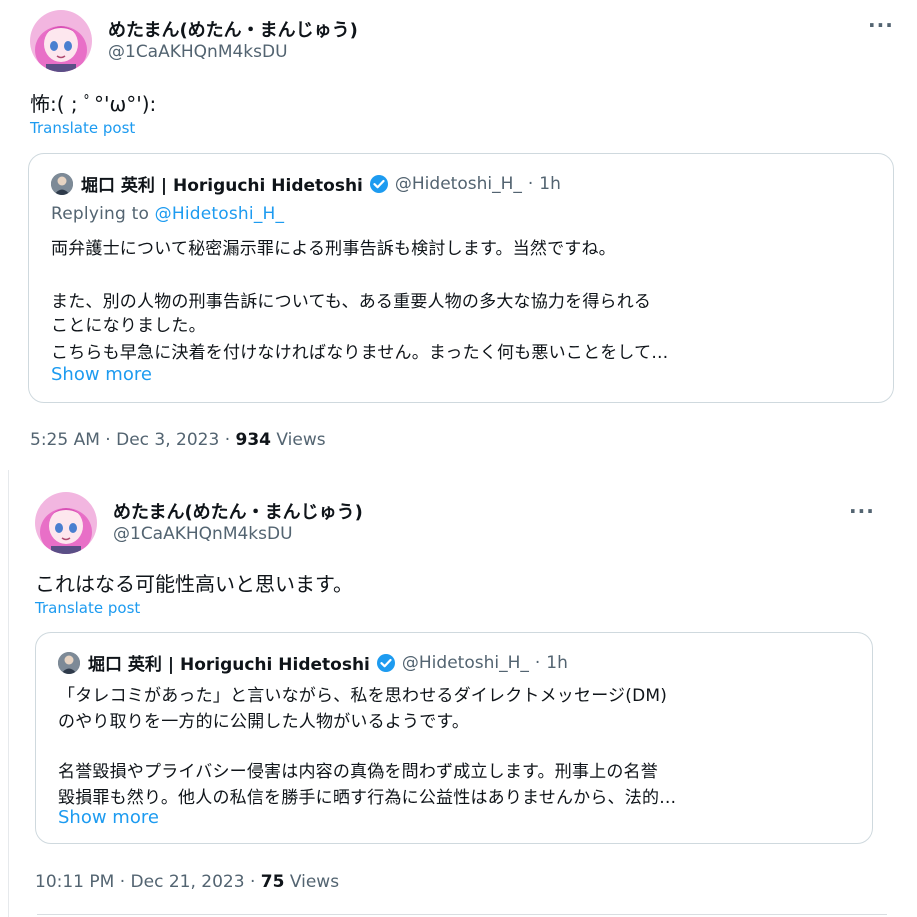 Image resolution: width=917 pixels, height=917 pixels. What do you see at coordinates (65, 440) in the screenshot?
I see `post-time: 5:25 AM` at bounding box center [65, 440].